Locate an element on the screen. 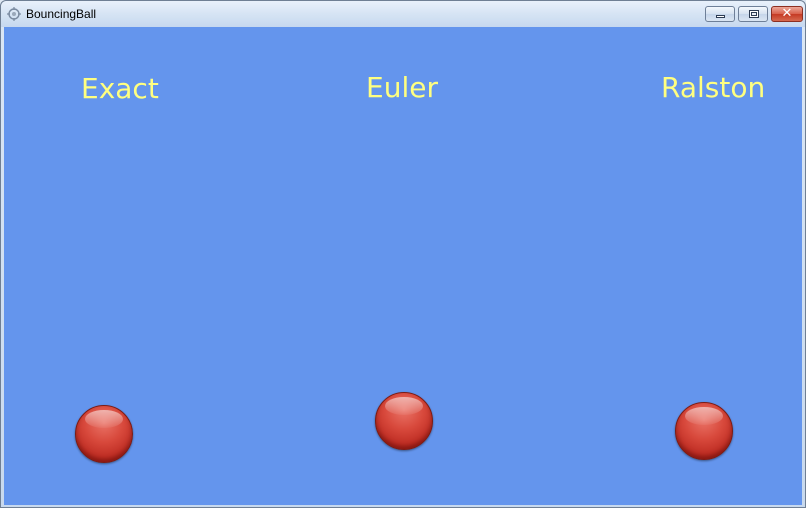  minimize-button is located at coordinates (720, 14).